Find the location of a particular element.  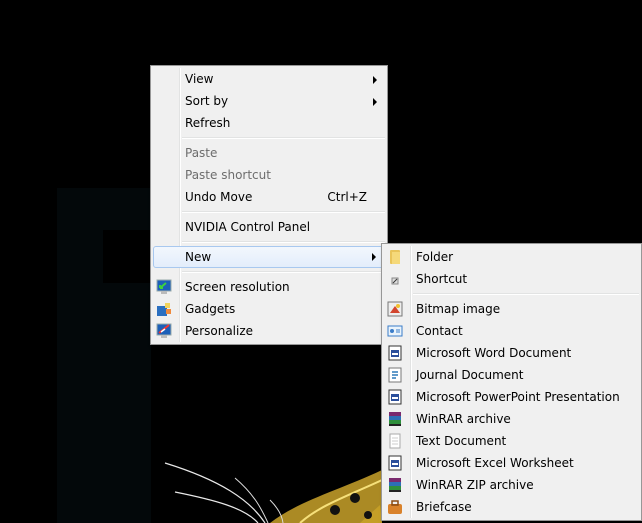

menu-item-label: Paste shortcut is located at coordinates (228, 175).